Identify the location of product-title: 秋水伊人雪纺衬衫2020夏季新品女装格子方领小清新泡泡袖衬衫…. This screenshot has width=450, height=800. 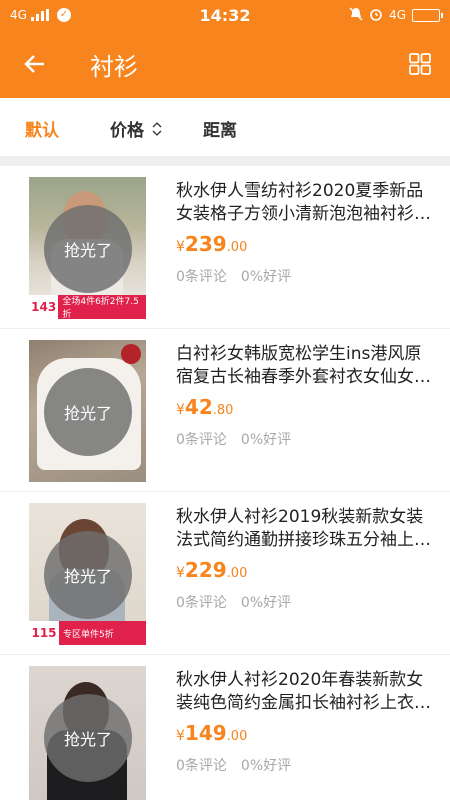
(307, 203).